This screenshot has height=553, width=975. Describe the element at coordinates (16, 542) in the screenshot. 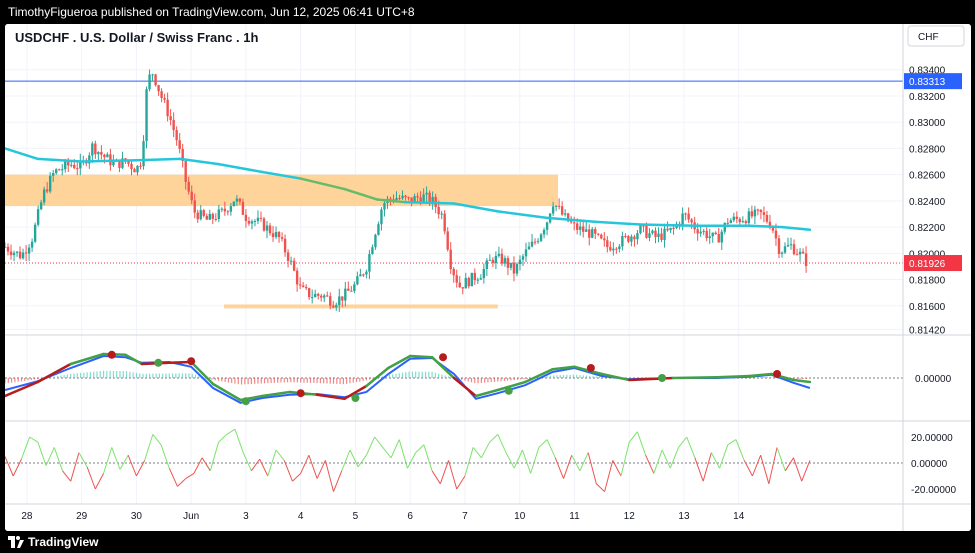

I see `tradingview-logo-icon` at that location.